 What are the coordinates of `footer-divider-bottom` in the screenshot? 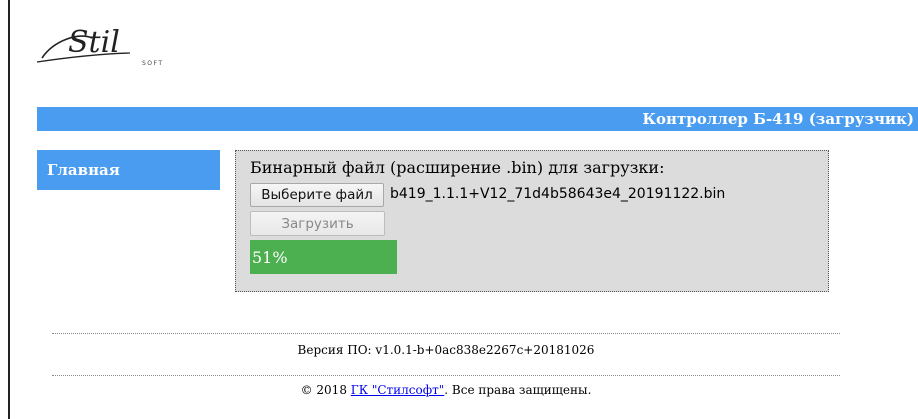 It's located at (446, 375).